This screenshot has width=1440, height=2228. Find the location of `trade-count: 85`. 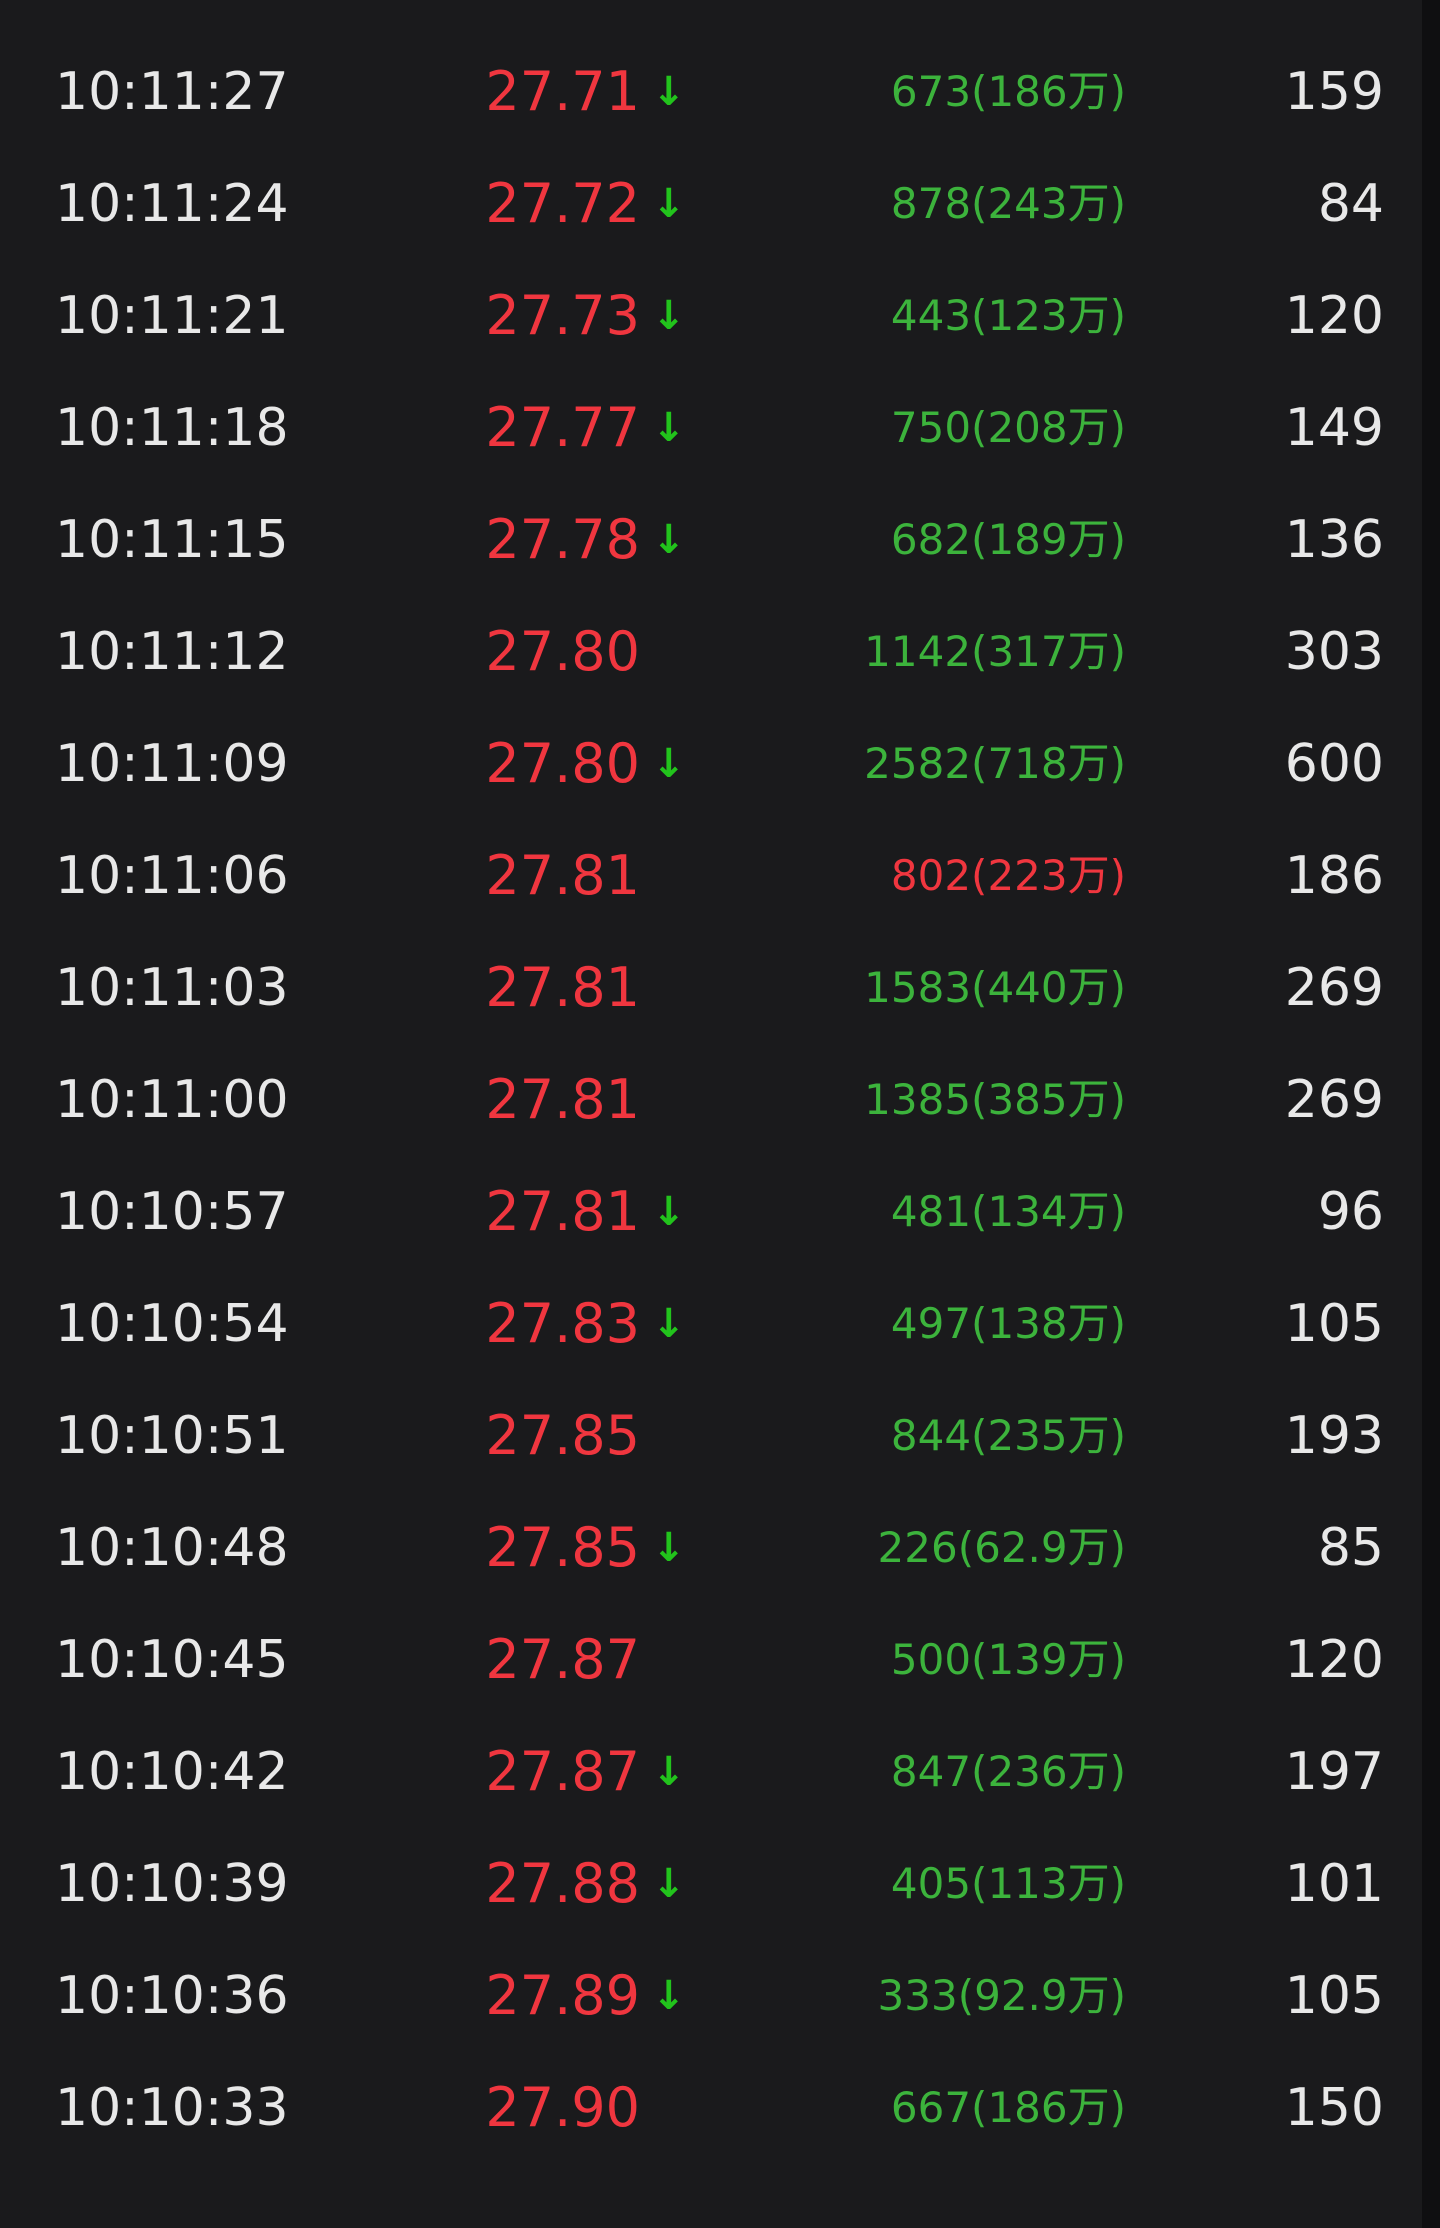

trade-count: 85 is located at coordinates (1350, 1548).